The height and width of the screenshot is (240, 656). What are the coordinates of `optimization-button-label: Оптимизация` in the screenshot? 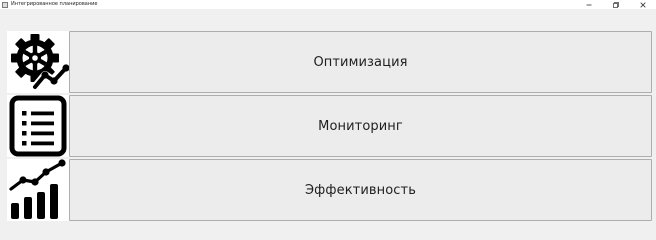 It's located at (360, 62).